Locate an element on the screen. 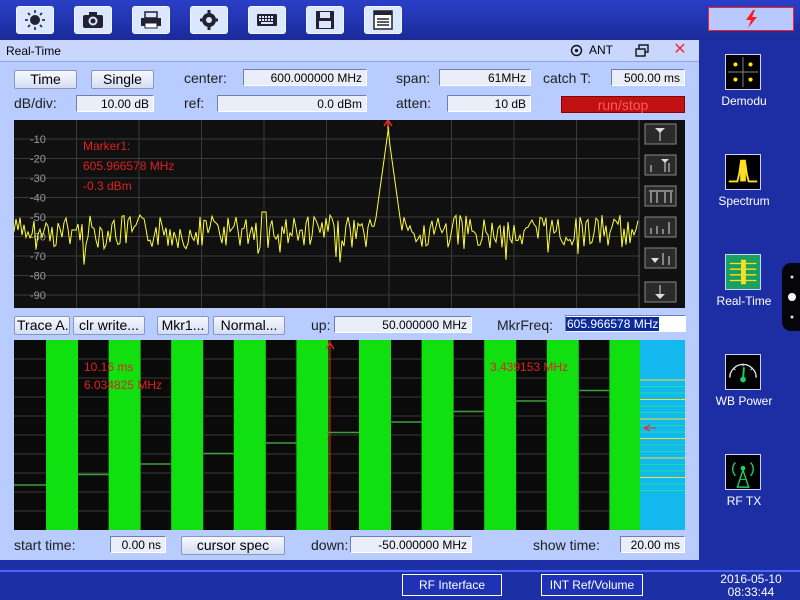  save-button is located at coordinates (325, 20).